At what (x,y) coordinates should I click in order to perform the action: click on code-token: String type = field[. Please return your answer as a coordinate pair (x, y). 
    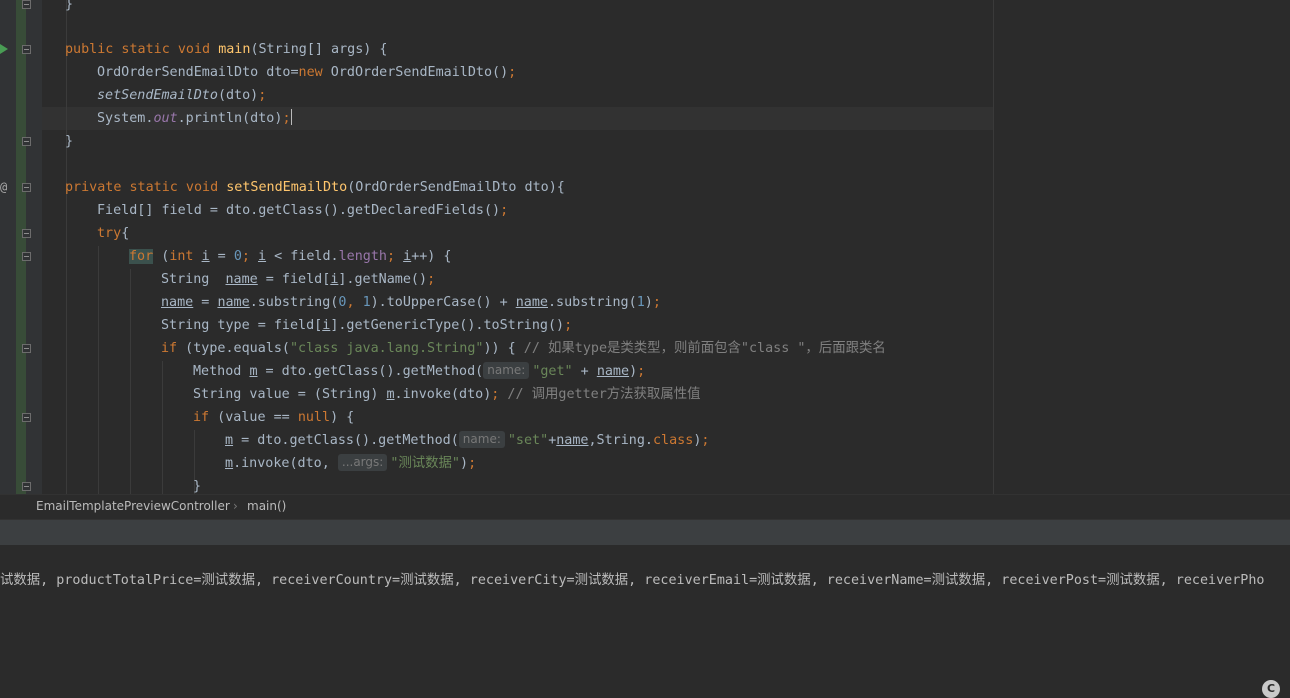
    Looking at the image, I should click on (242, 325).